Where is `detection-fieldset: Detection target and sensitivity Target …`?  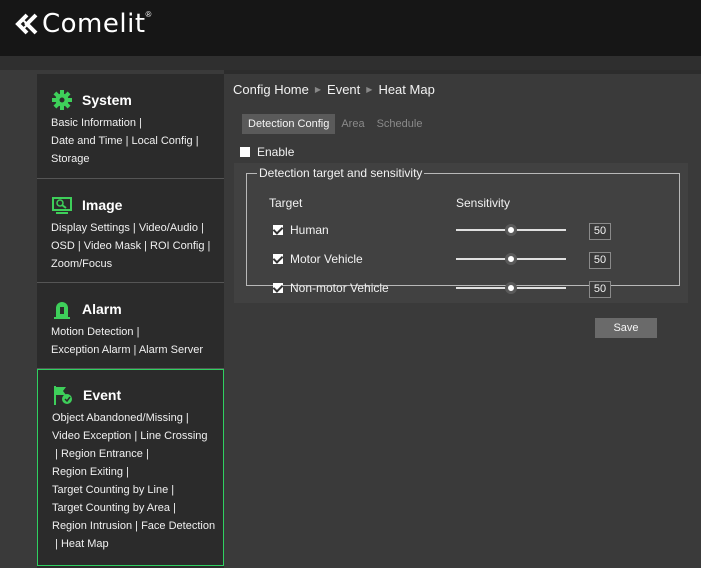 detection-fieldset: Detection target and sensitivity Target … is located at coordinates (463, 232).